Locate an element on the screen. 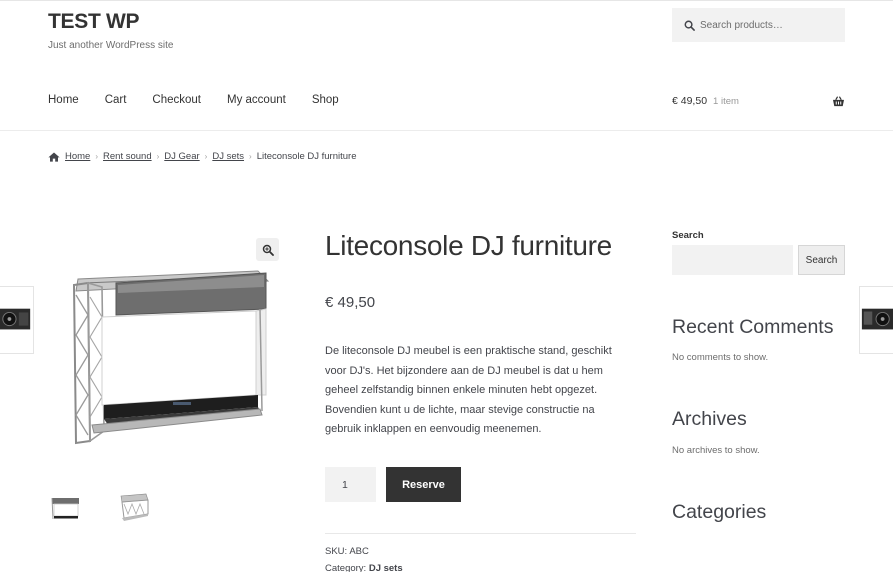  product-search-input is located at coordinates (770, 25).